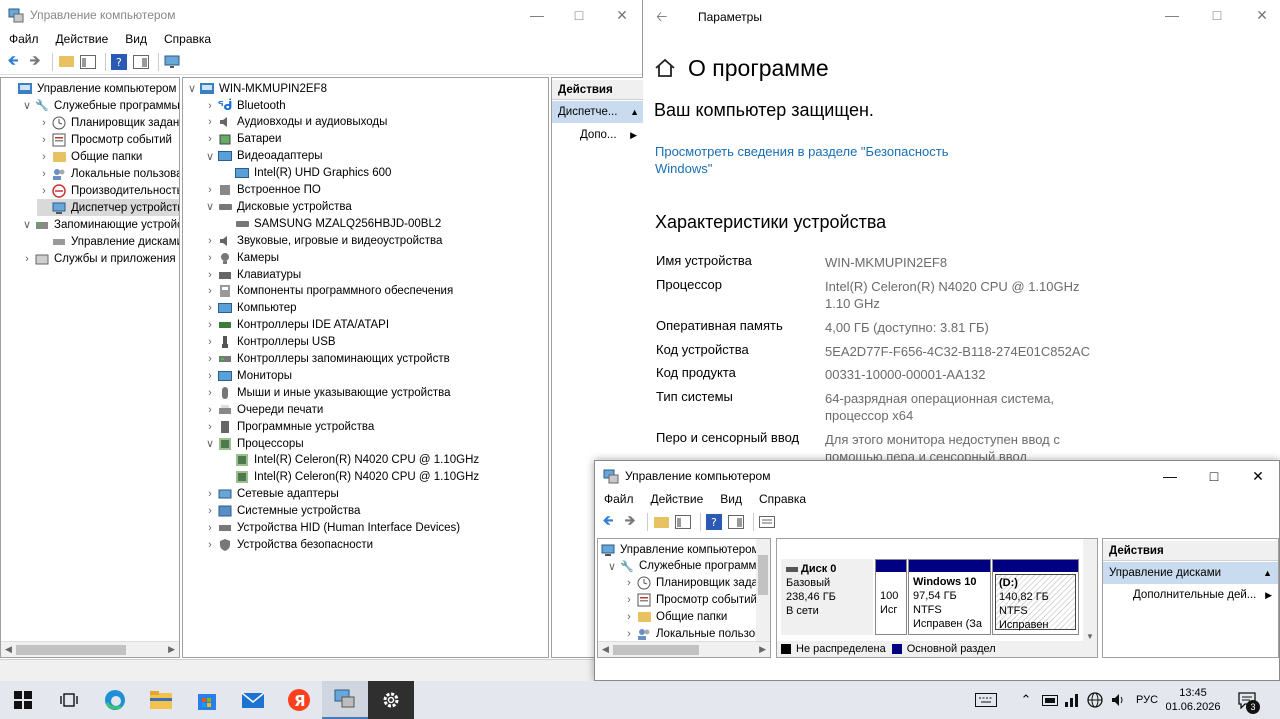 The height and width of the screenshot is (719, 1280). What do you see at coordinates (99, 224) in the screenshot?
I see `tree-item: ∨ Запоминающие устройст` at bounding box center [99, 224].